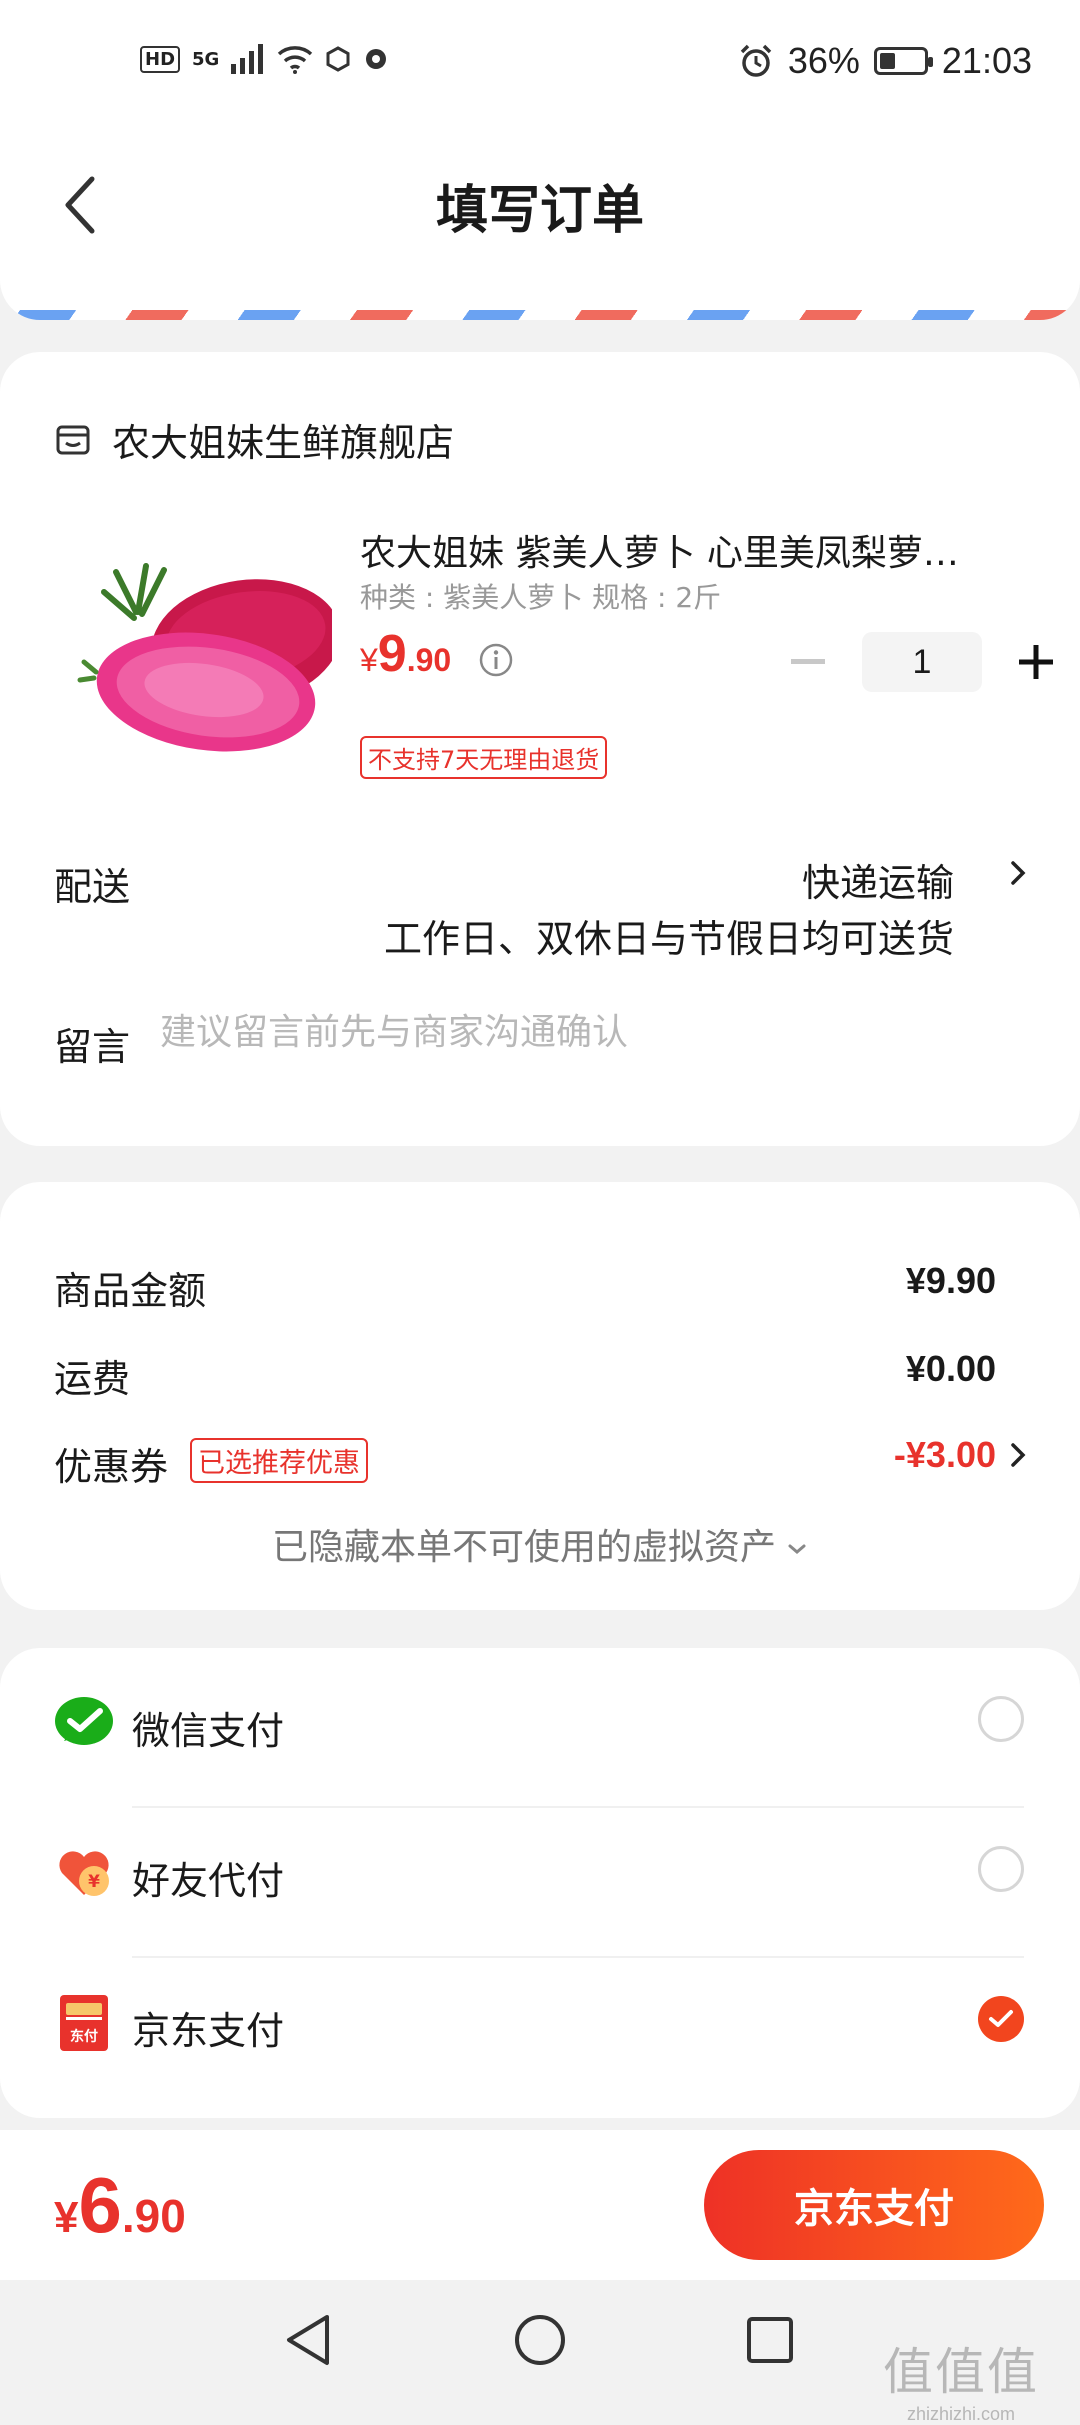 This screenshot has width=1080, height=2425. I want to click on checkout-bar: ¥6.90 京东支付, so click(540, 2205).